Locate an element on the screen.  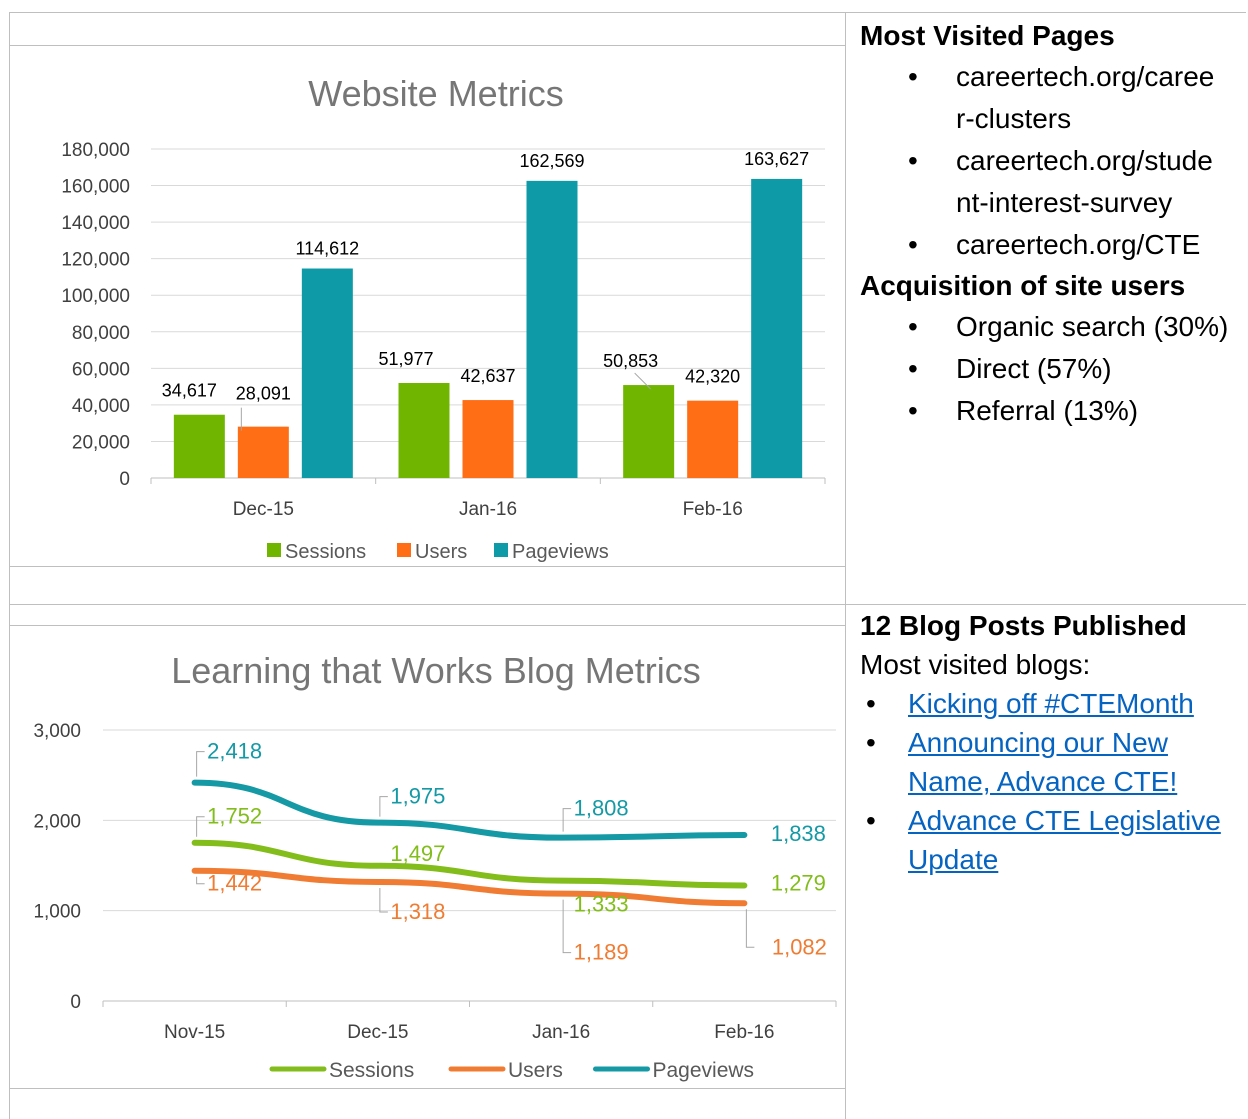
data-label: 34,617 is located at coordinates (189, 391).